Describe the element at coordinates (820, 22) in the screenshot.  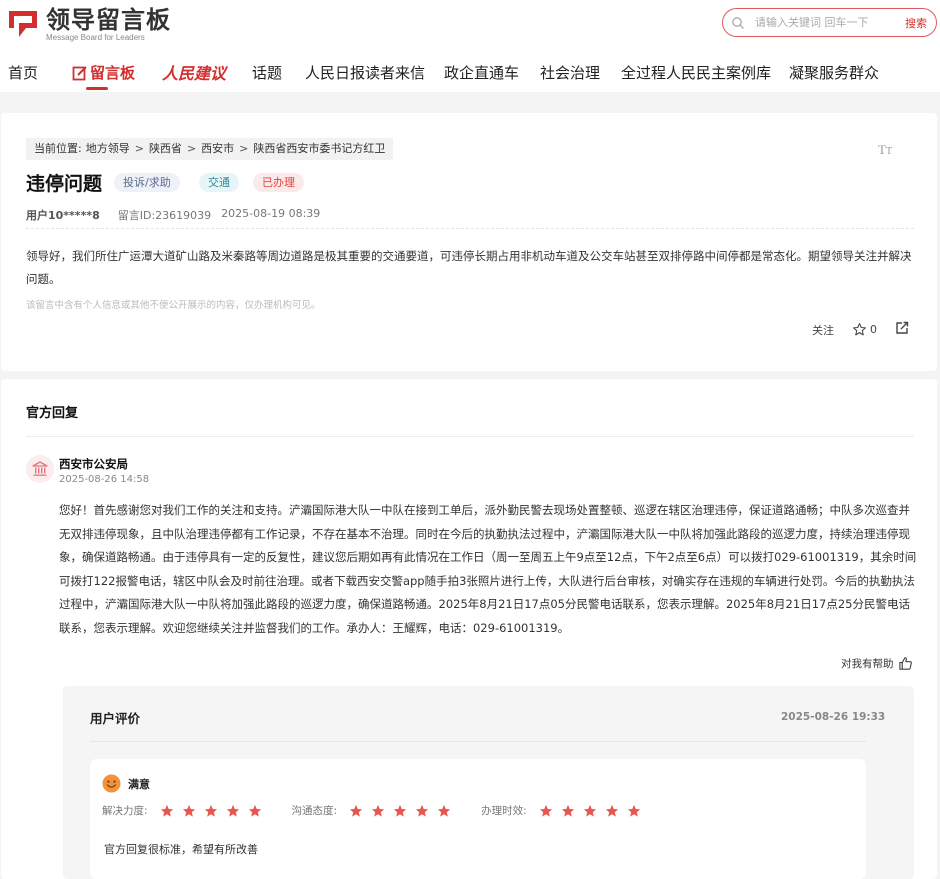
I see `search-input` at that location.